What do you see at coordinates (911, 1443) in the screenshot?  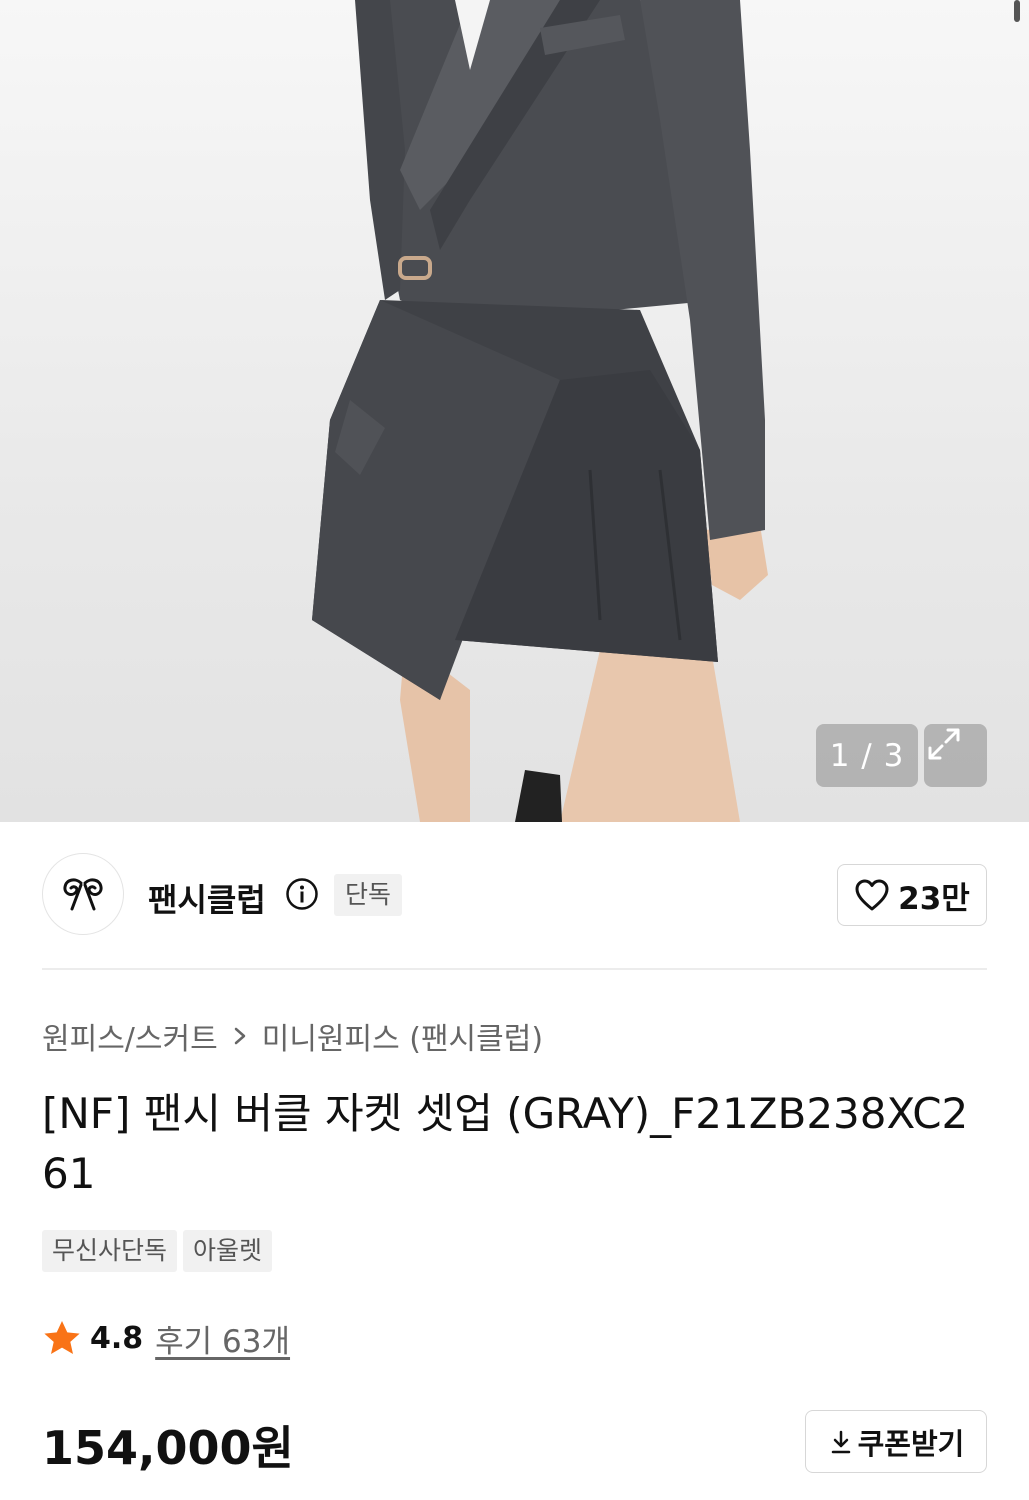 I see `coupon-label: 쿠폰받기` at bounding box center [911, 1443].